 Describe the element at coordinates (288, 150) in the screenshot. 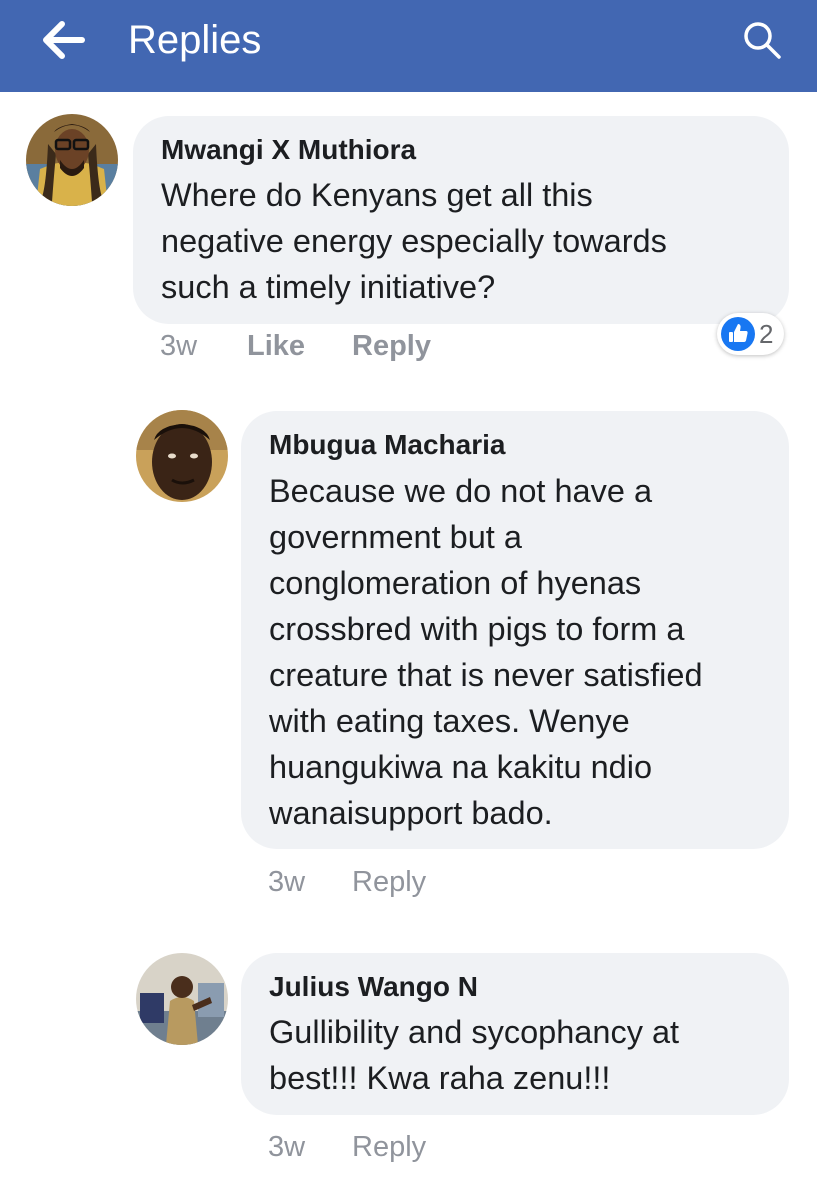

I see `comment-author: Mwangi X Muthiora` at that location.